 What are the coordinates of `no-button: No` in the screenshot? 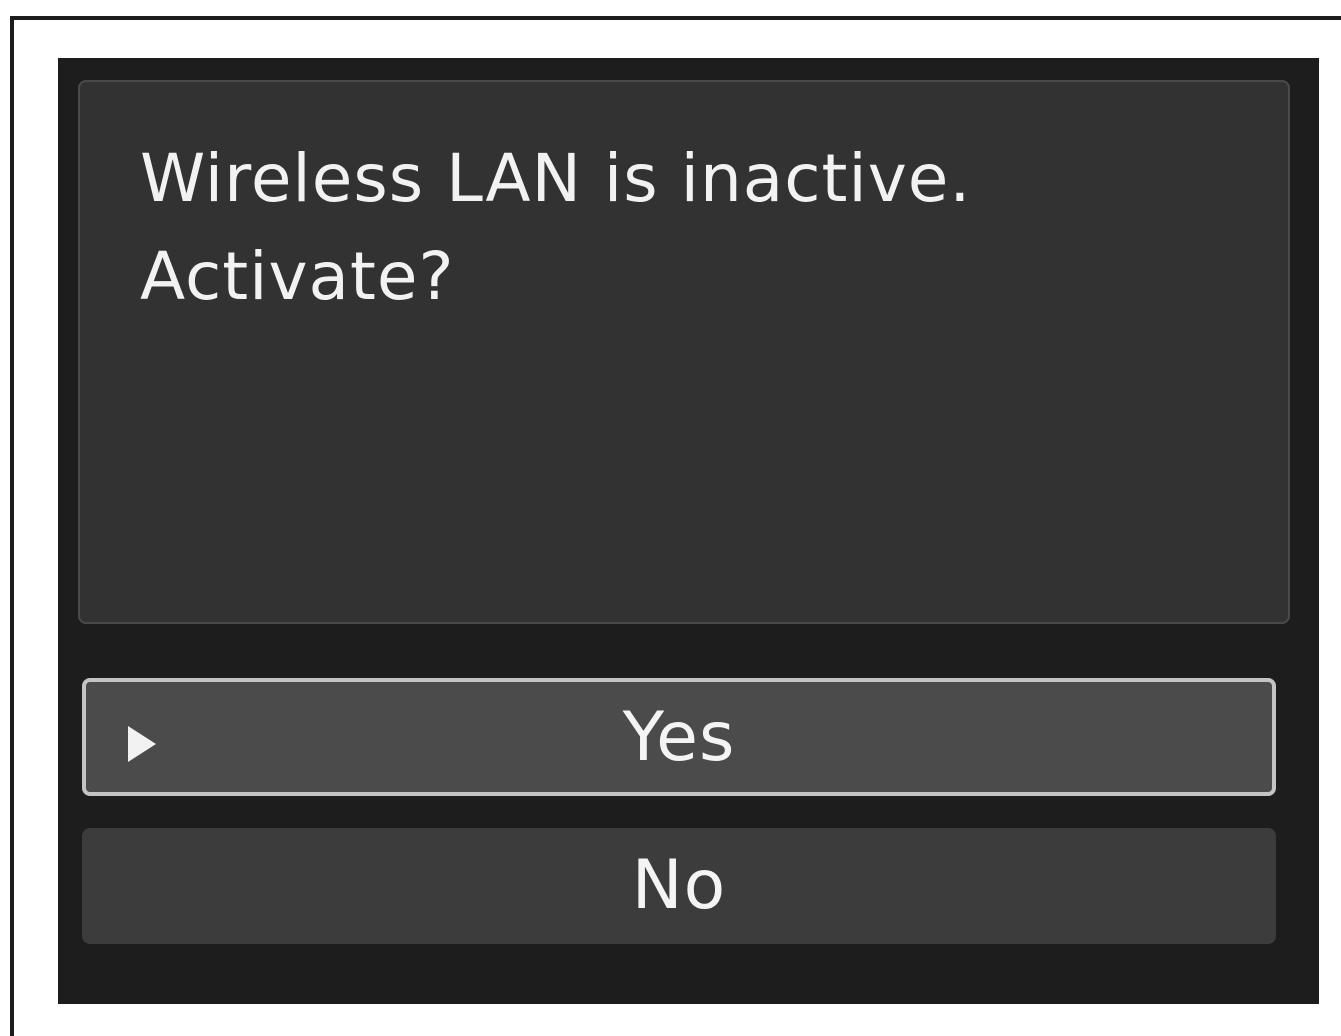 It's located at (679, 886).